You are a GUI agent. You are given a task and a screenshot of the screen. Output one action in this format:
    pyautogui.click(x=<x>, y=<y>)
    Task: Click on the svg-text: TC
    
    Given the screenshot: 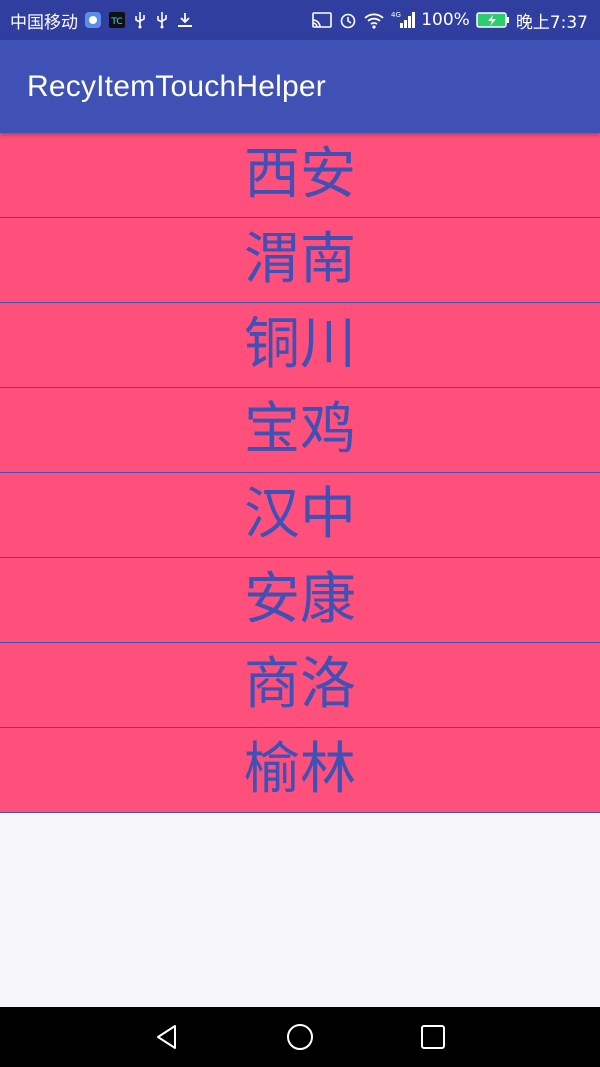 What is the action you would take?
    pyautogui.click(x=116, y=22)
    